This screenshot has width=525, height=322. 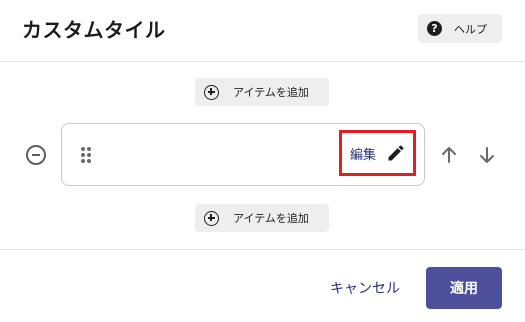 What do you see at coordinates (470, 29) in the screenshot?
I see `help-label: ヘルプ` at bounding box center [470, 29].